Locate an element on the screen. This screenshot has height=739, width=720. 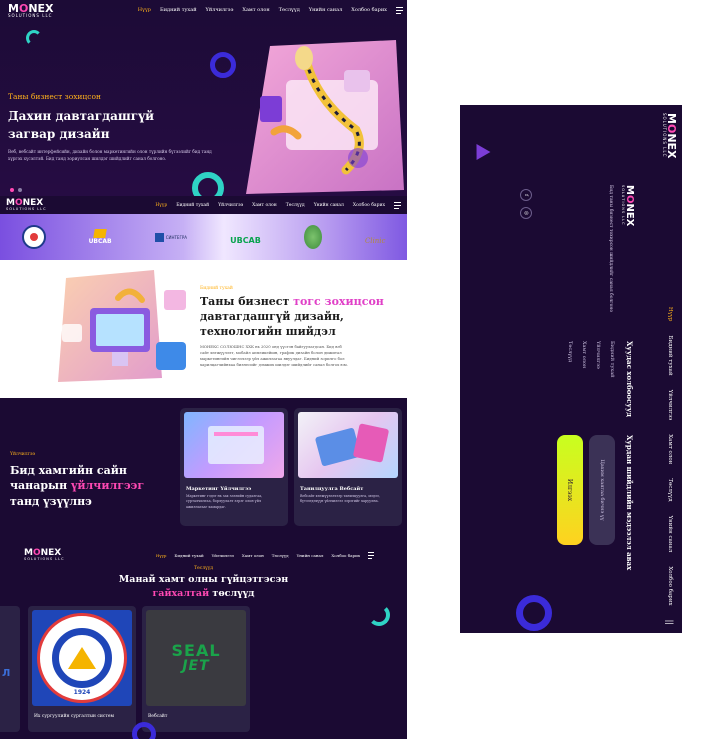
nav-item-about-2: Бидний тухай is located at coordinates (192, 205).